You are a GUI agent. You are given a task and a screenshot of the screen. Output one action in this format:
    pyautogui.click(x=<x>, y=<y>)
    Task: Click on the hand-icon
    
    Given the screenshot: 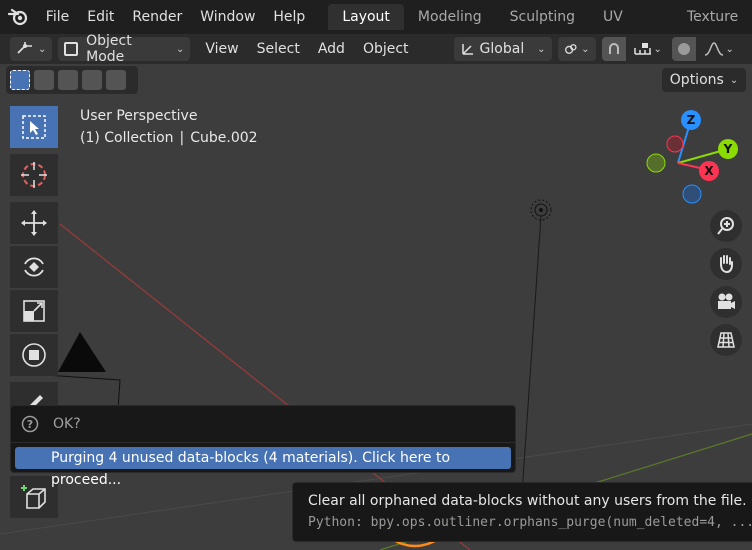 What is the action you would take?
    pyautogui.click(x=726, y=264)
    